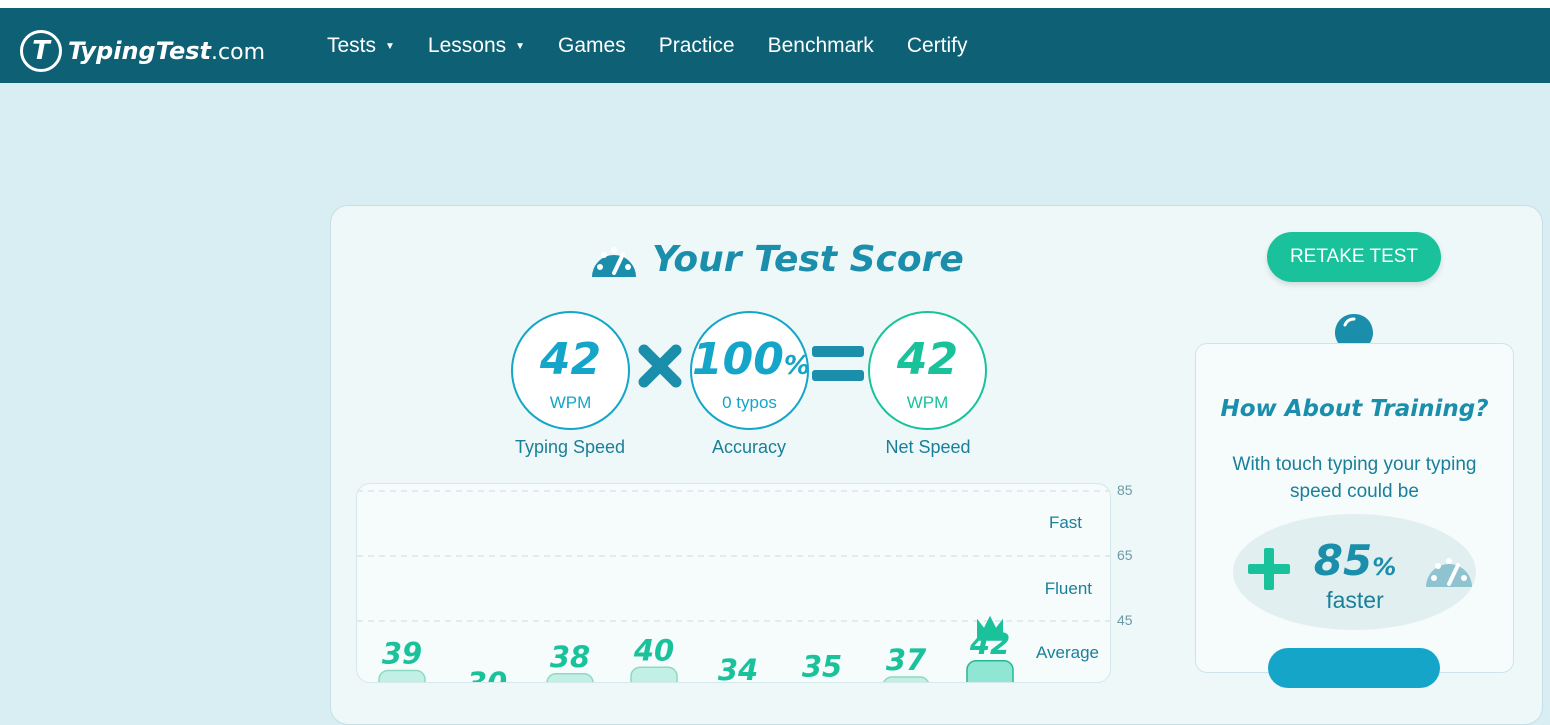 The height and width of the screenshot is (725, 1550). What do you see at coordinates (1384, 567) in the screenshot?
I see `training-percent-sign: %` at bounding box center [1384, 567].